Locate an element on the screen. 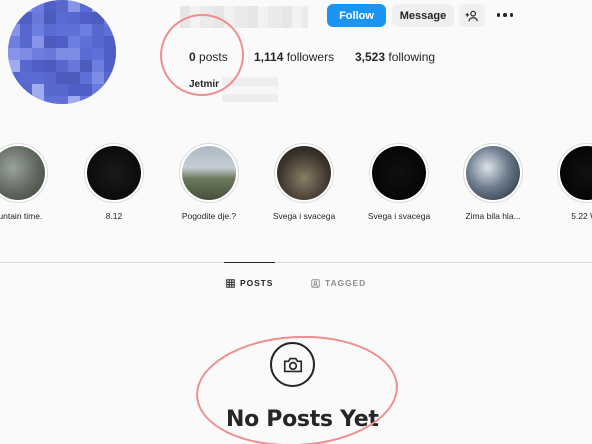  bio-obscured is located at coordinates (250, 89).